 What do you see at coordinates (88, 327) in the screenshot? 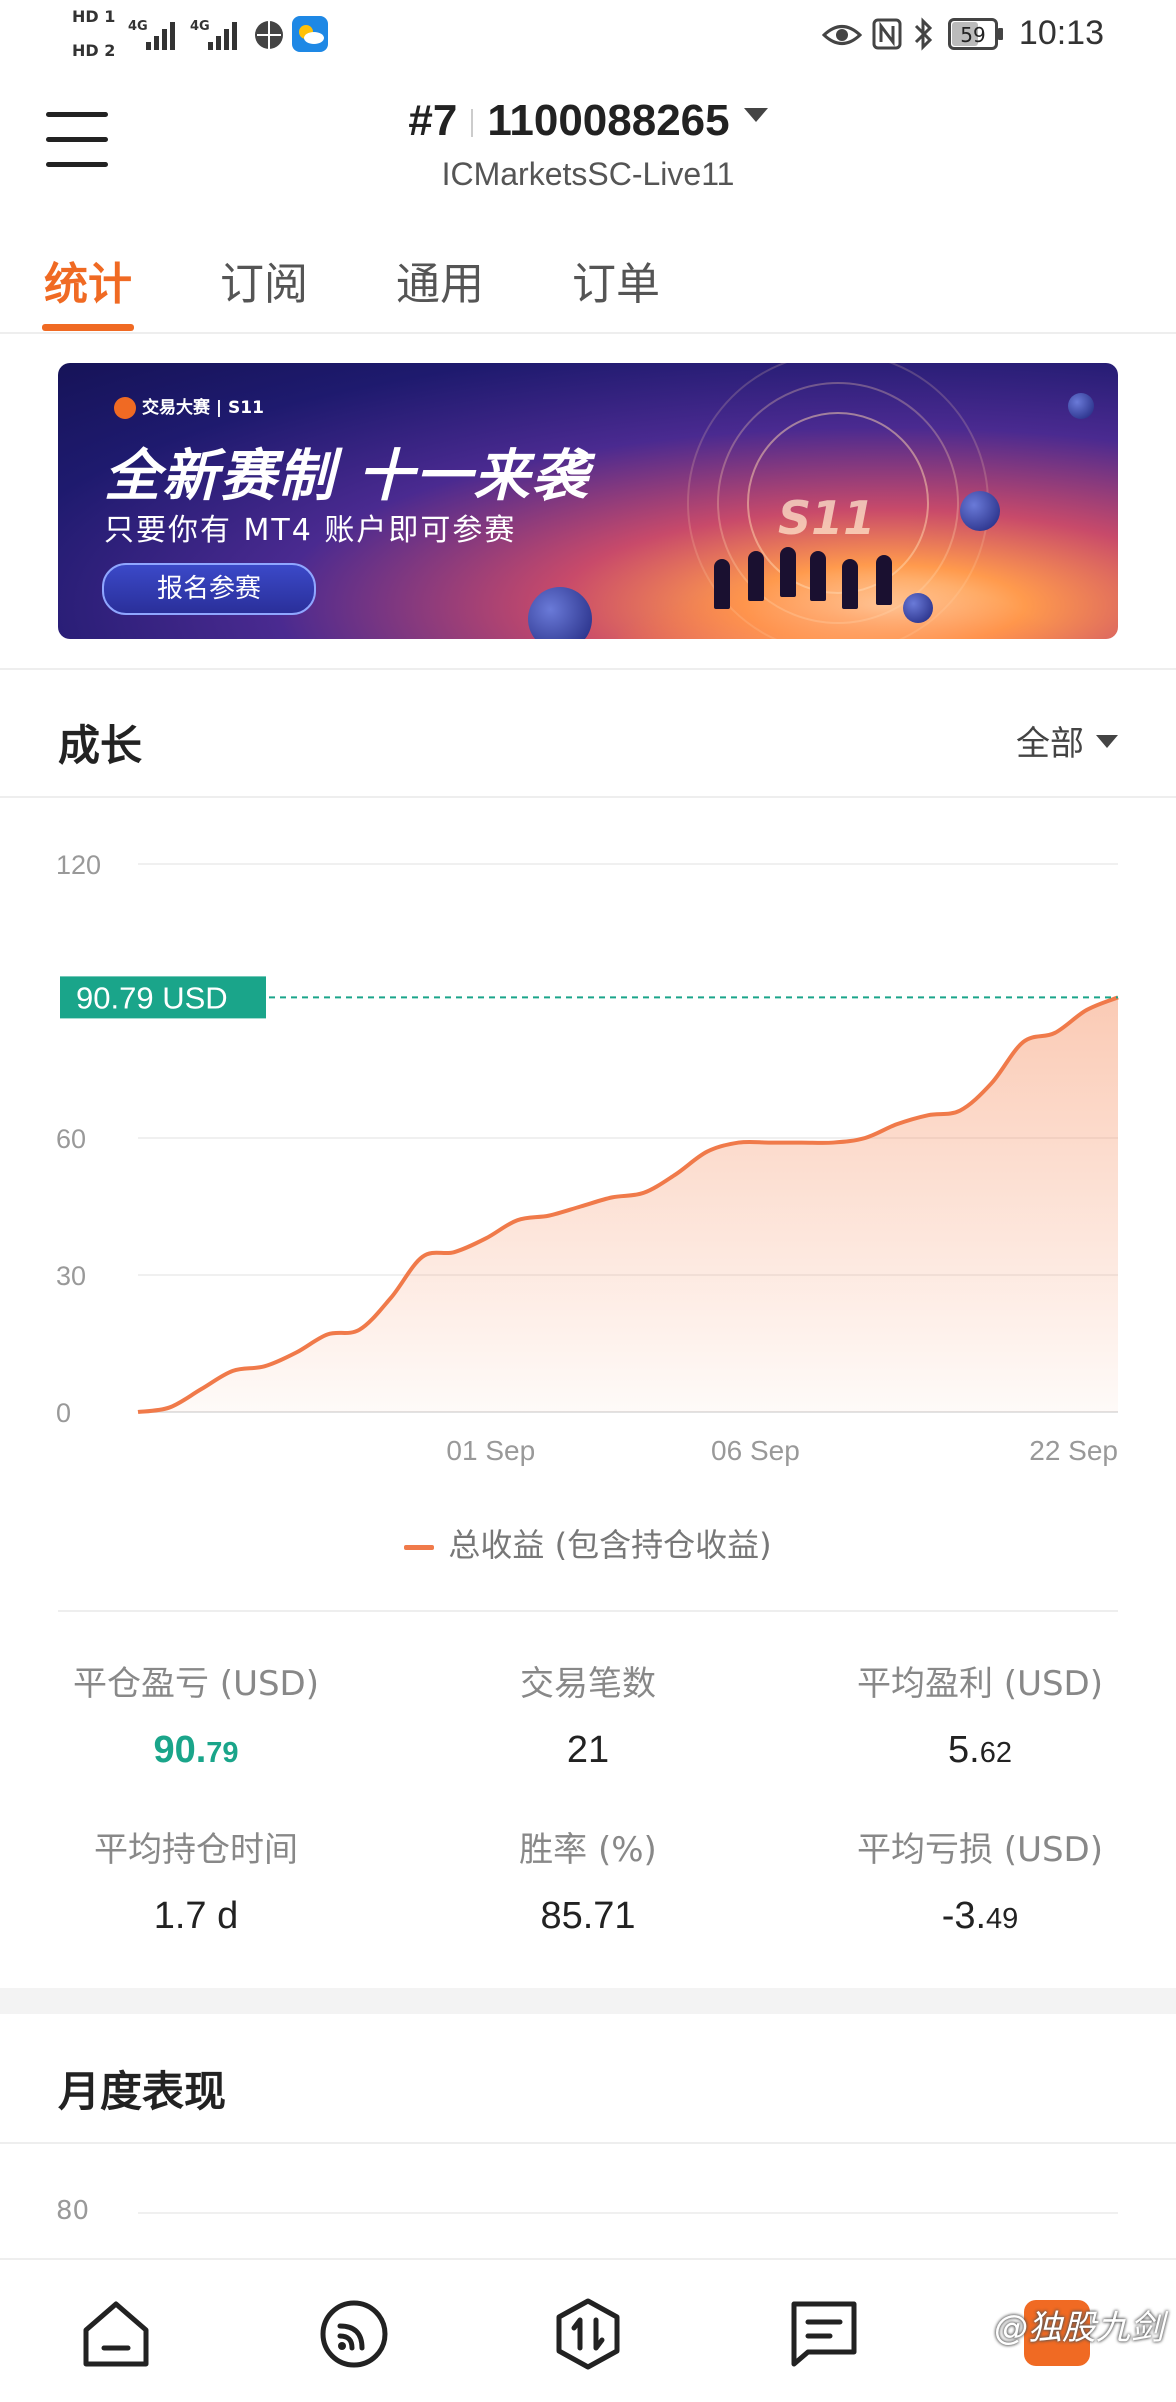
I see `active-tab-indicator` at bounding box center [88, 327].